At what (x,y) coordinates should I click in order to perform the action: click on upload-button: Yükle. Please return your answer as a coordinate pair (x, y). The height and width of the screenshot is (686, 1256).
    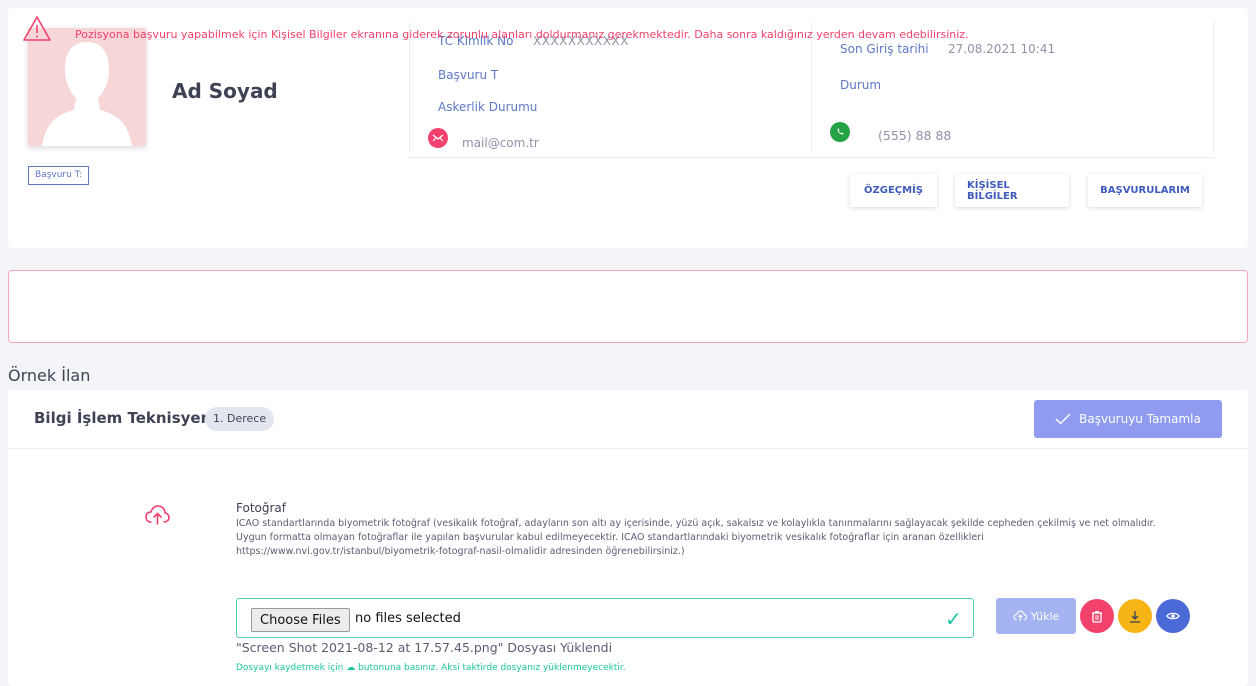
    Looking at the image, I should click on (1036, 616).